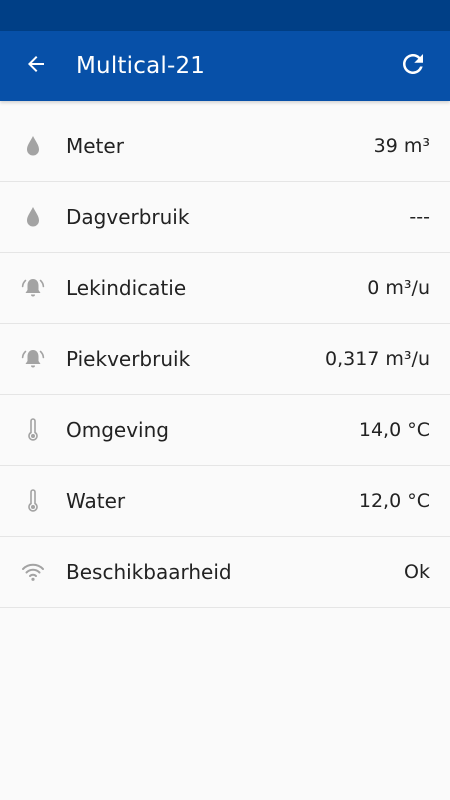 The width and height of the screenshot is (450, 800). Describe the element at coordinates (149, 572) in the screenshot. I see `row-label: Beschikbaarheid` at that location.